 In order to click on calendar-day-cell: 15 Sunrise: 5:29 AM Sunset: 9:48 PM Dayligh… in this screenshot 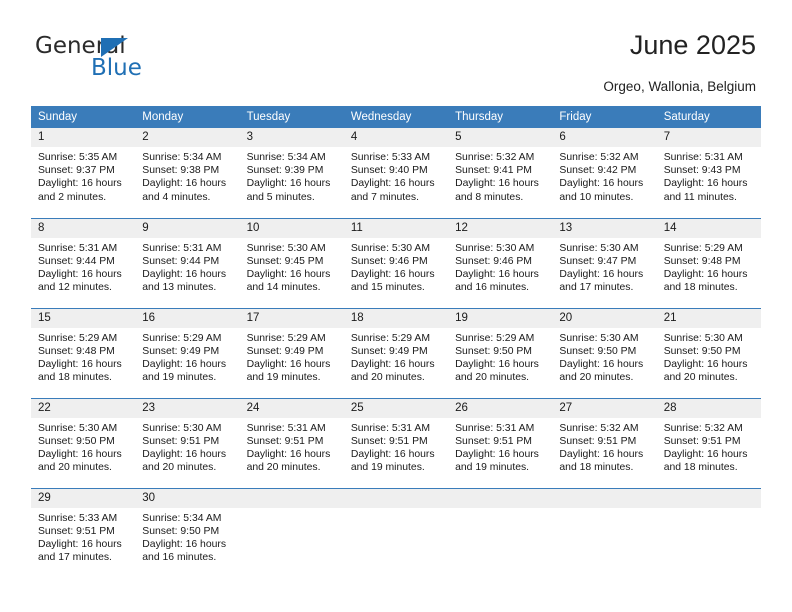, I will do `click(83, 352)`.